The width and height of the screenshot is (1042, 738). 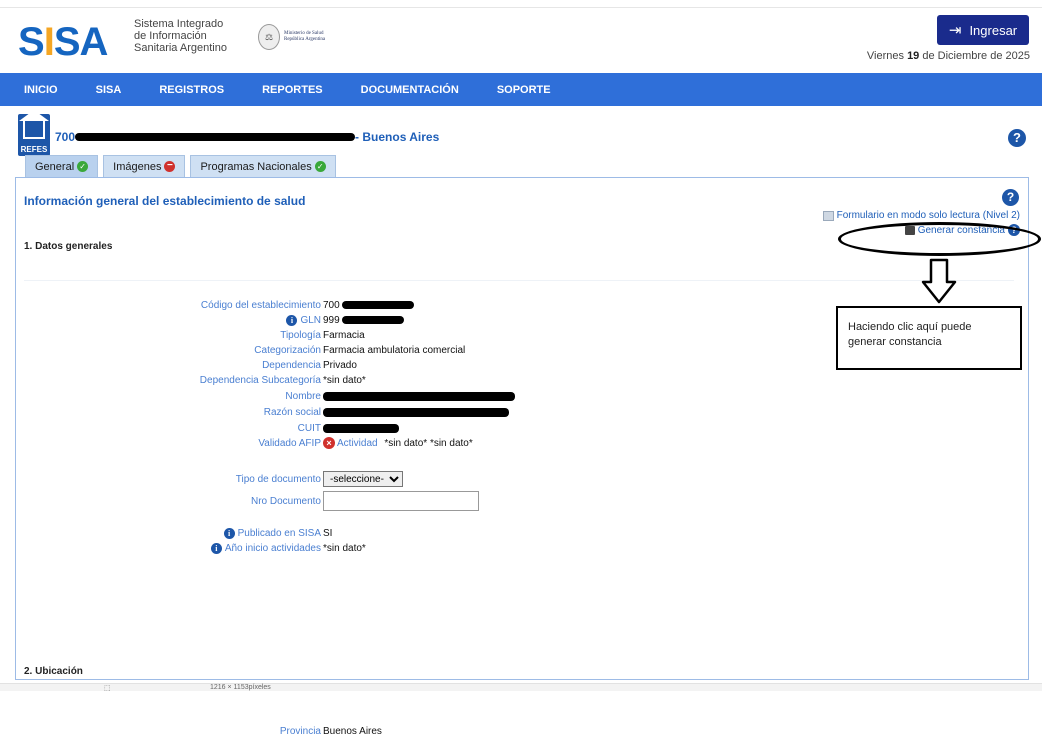 I want to click on building-icon, so click(x=34, y=124).